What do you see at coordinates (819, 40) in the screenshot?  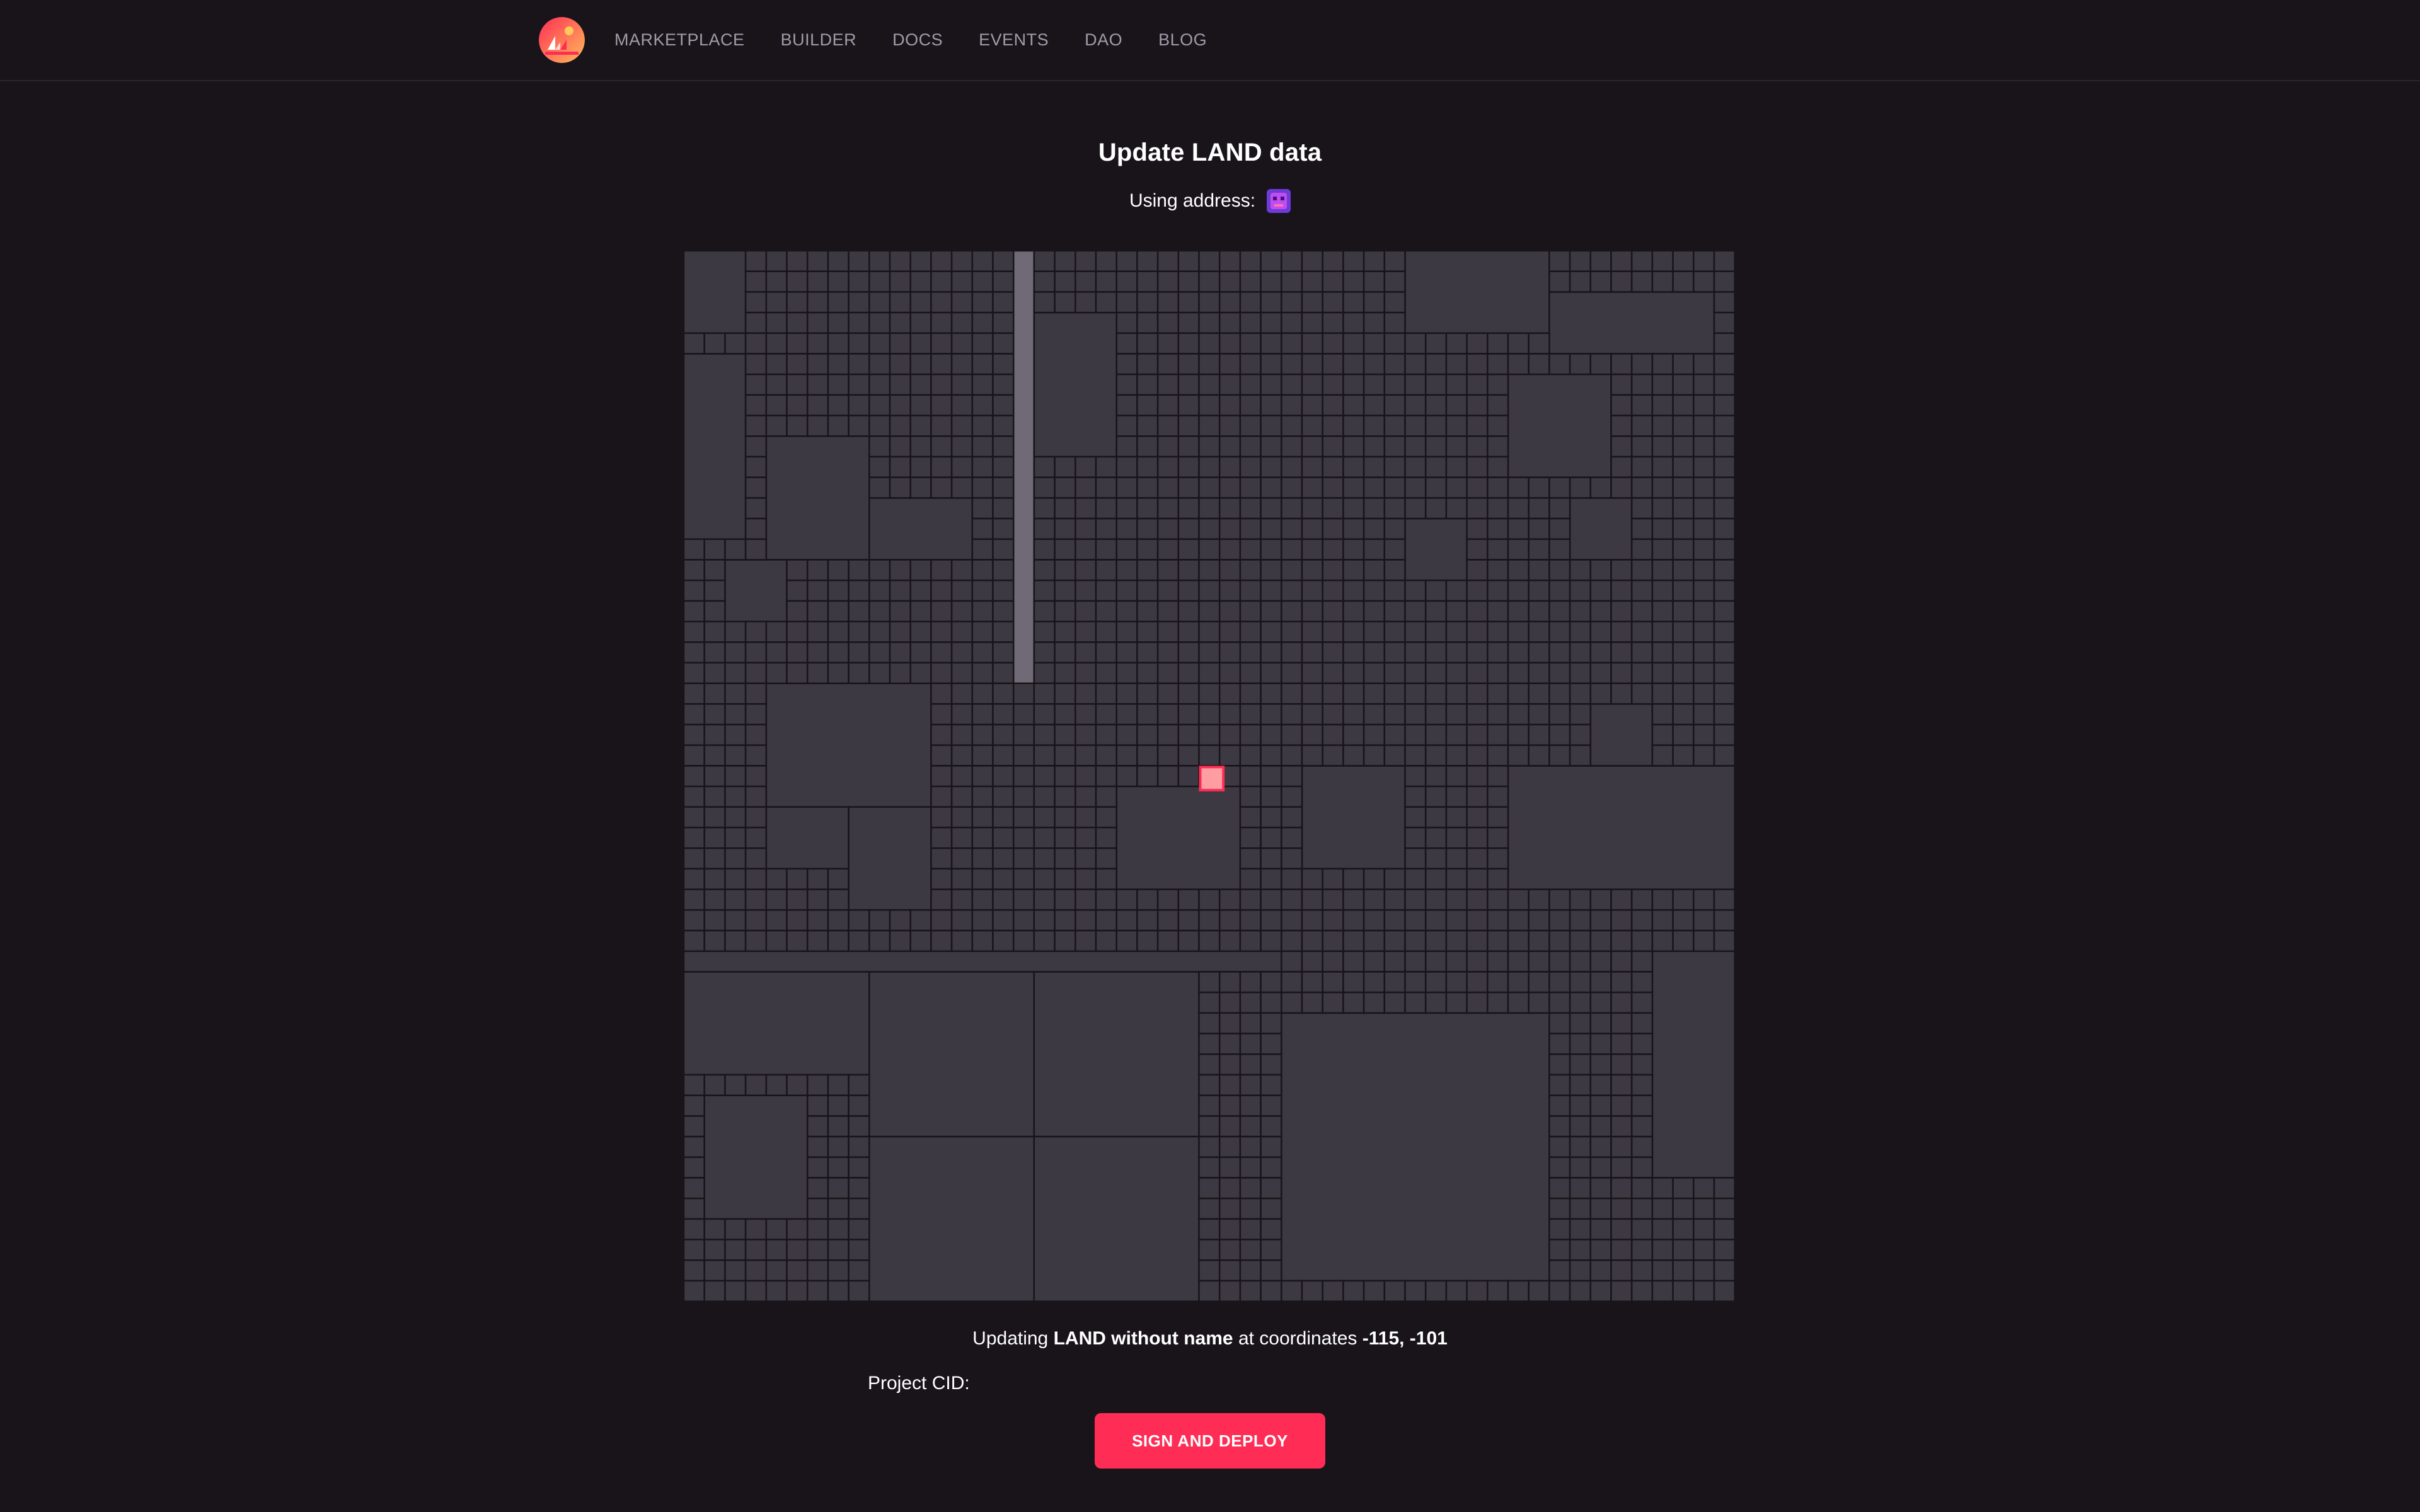 I see `nav-builder: BUILDER` at bounding box center [819, 40].